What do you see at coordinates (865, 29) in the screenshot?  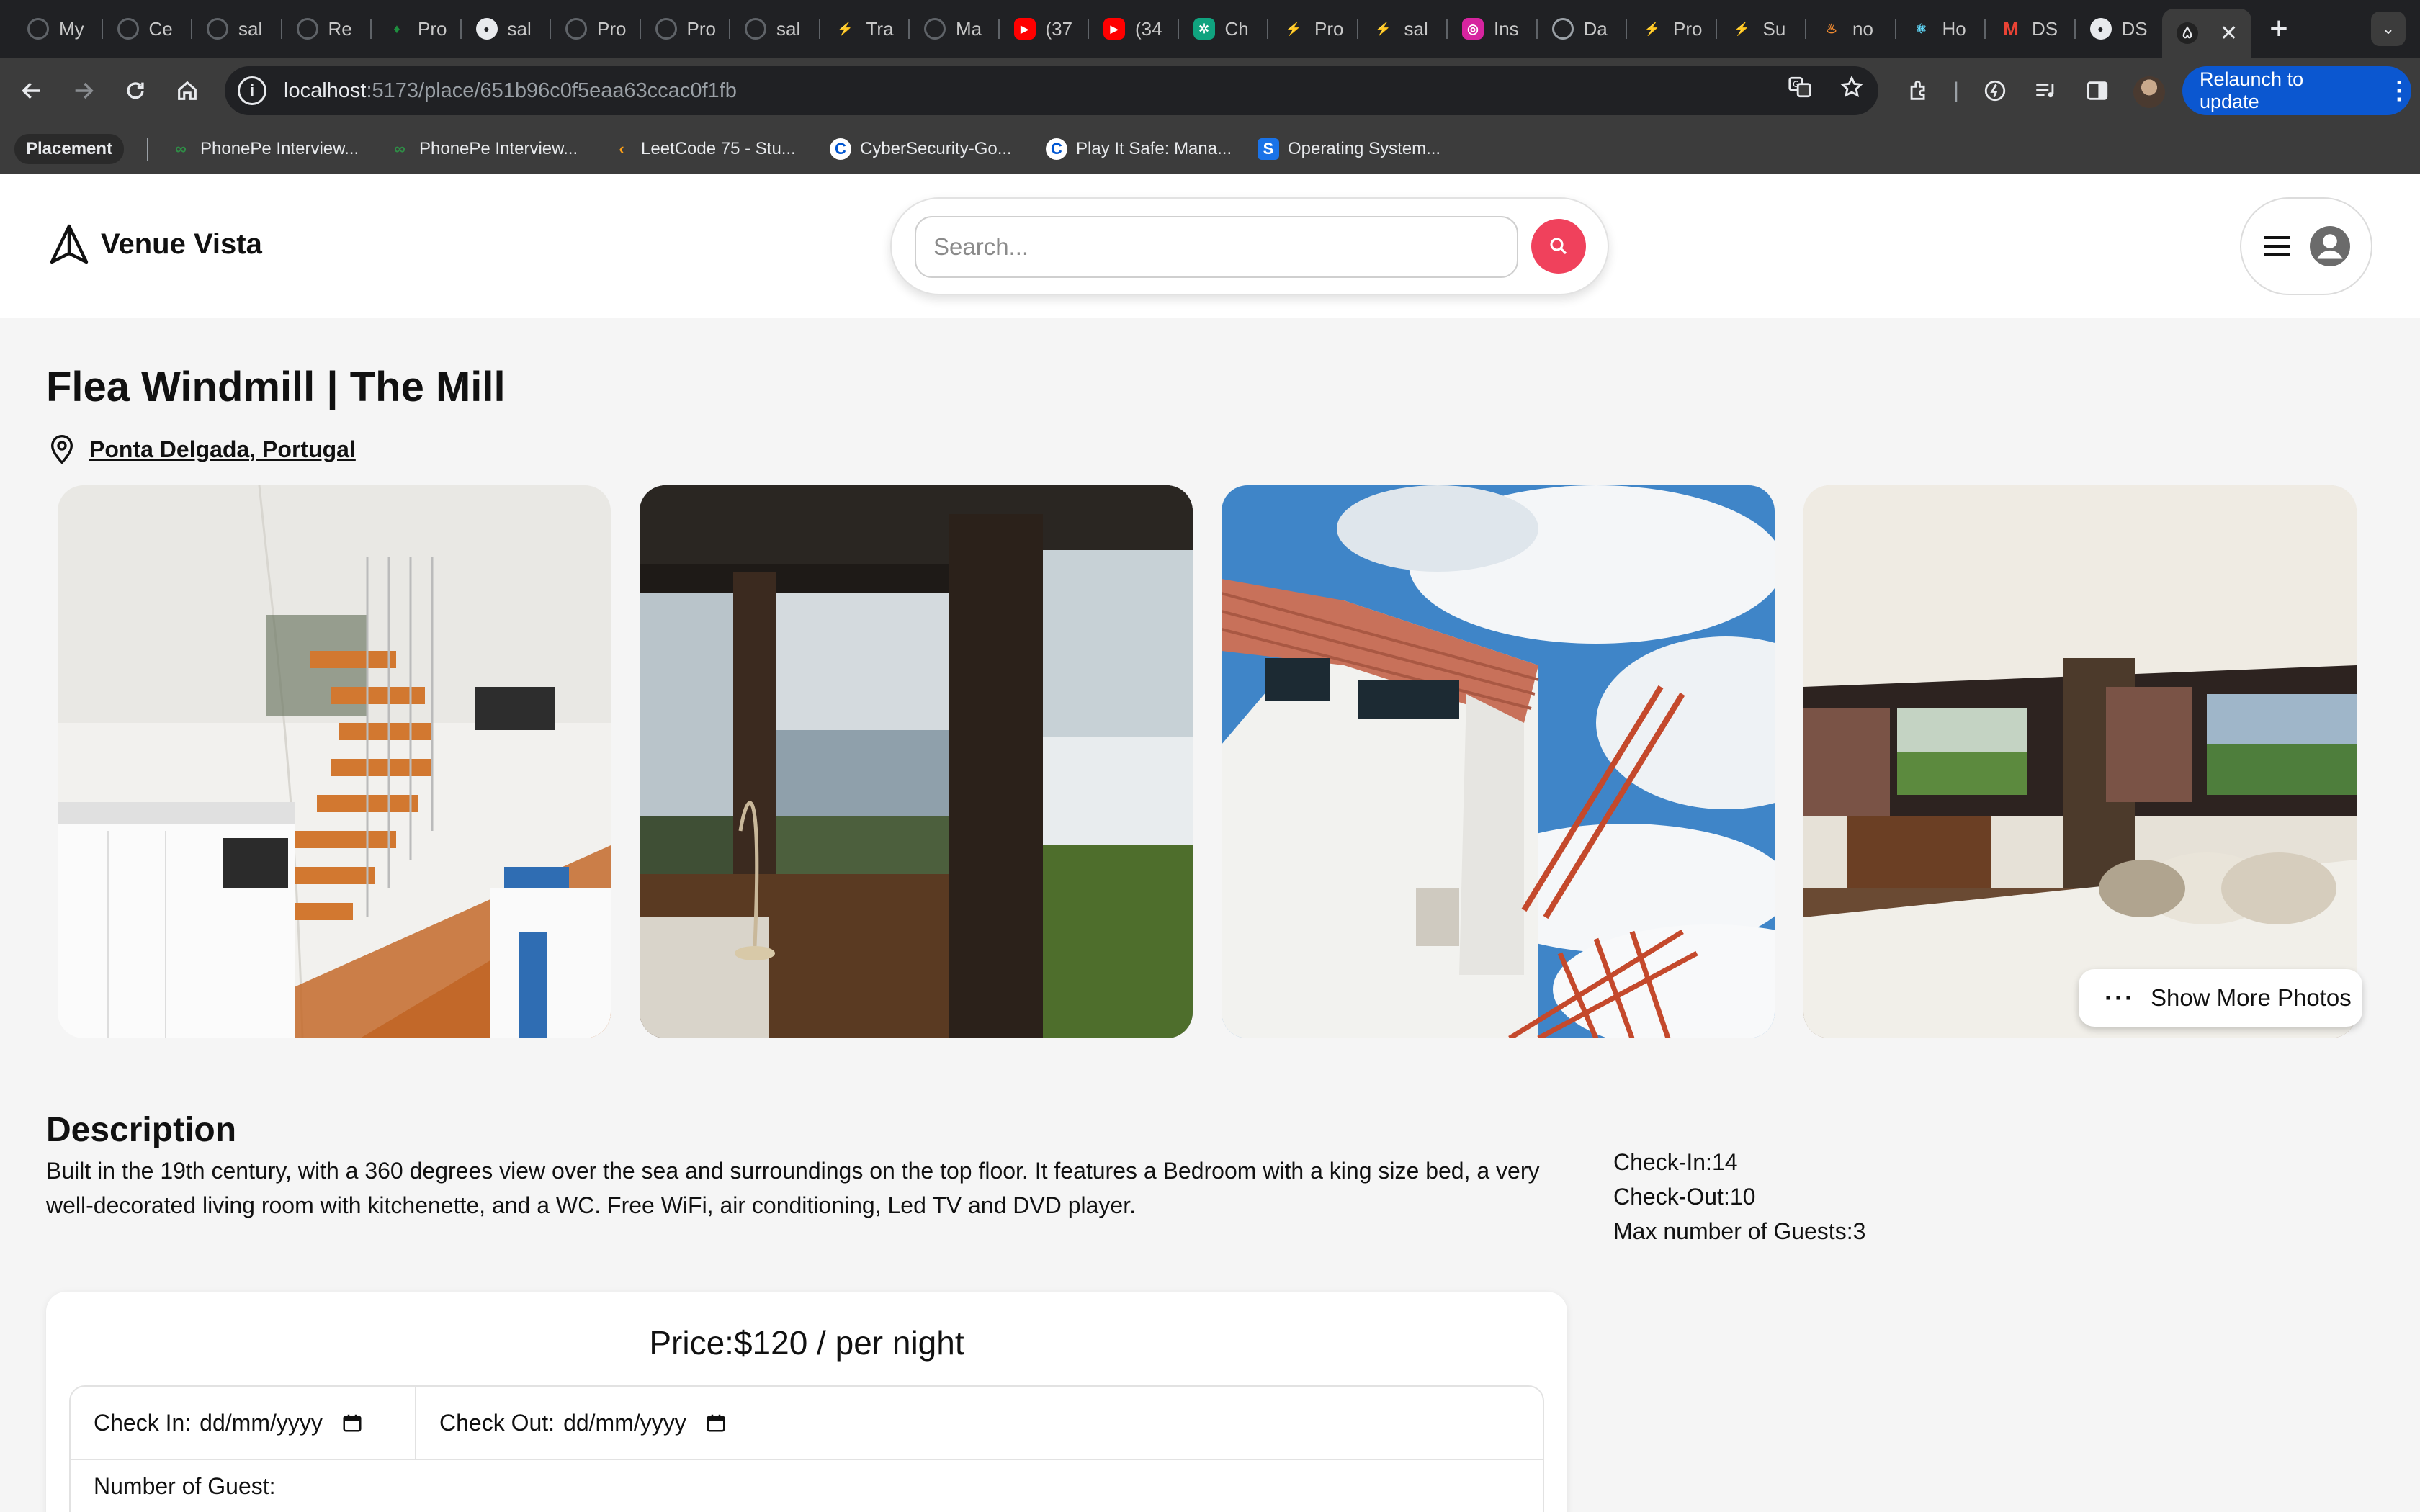 I see `browser-tab: ⚡ Tra` at bounding box center [865, 29].